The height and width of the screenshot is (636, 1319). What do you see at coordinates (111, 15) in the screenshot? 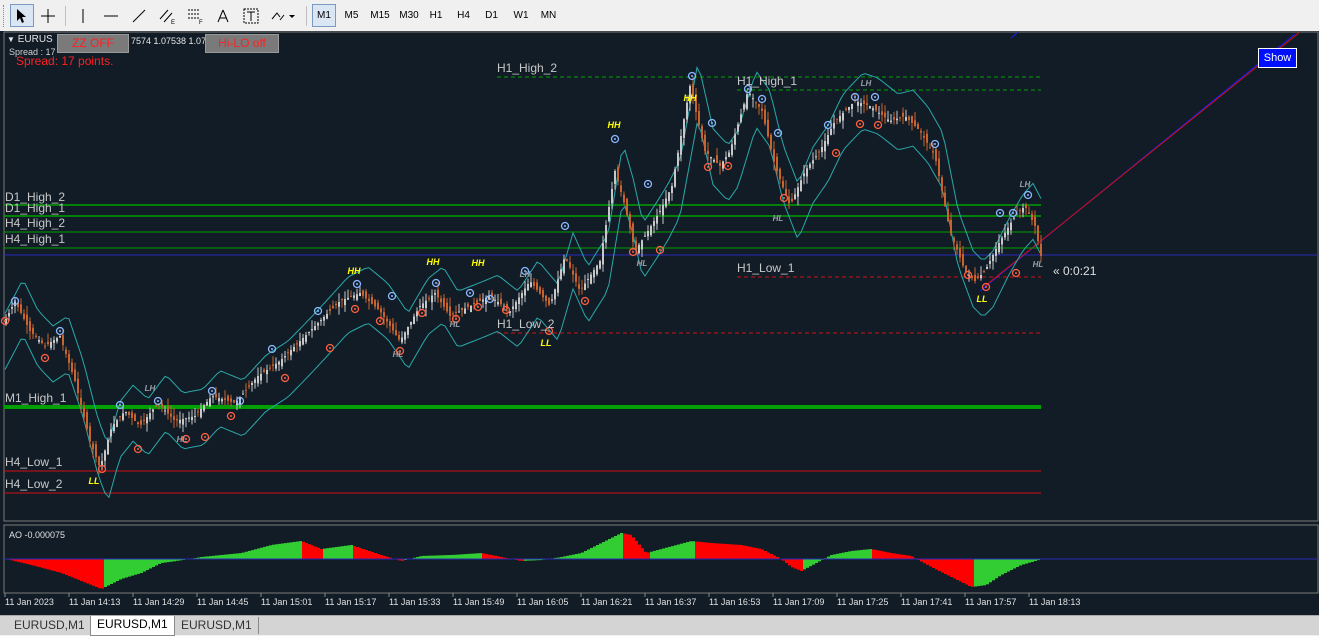
I see `horizontal-line-tool-button` at bounding box center [111, 15].